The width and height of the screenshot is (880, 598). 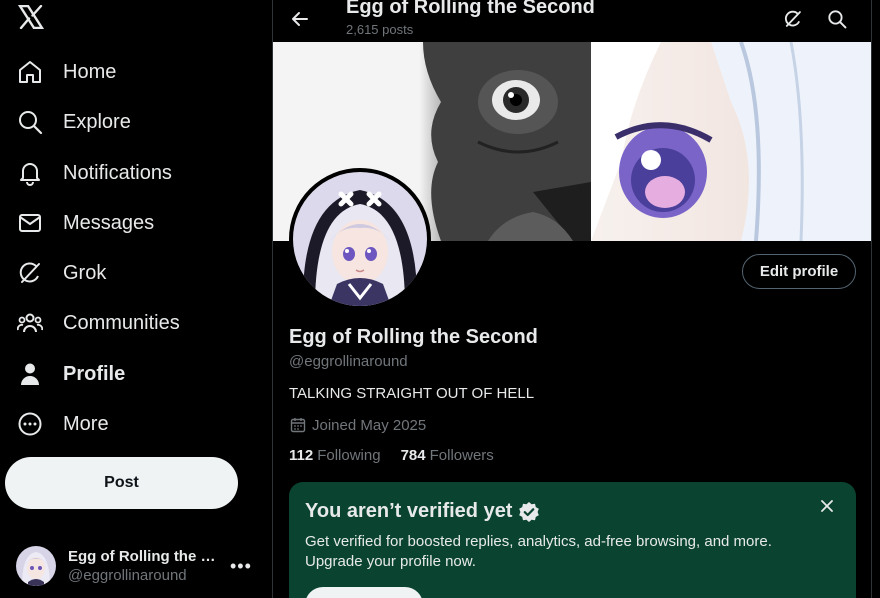 What do you see at coordinates (121, 322) in the screenshot?
I see `sidebar-item-label: Communities` at bounding box center [121, 322].